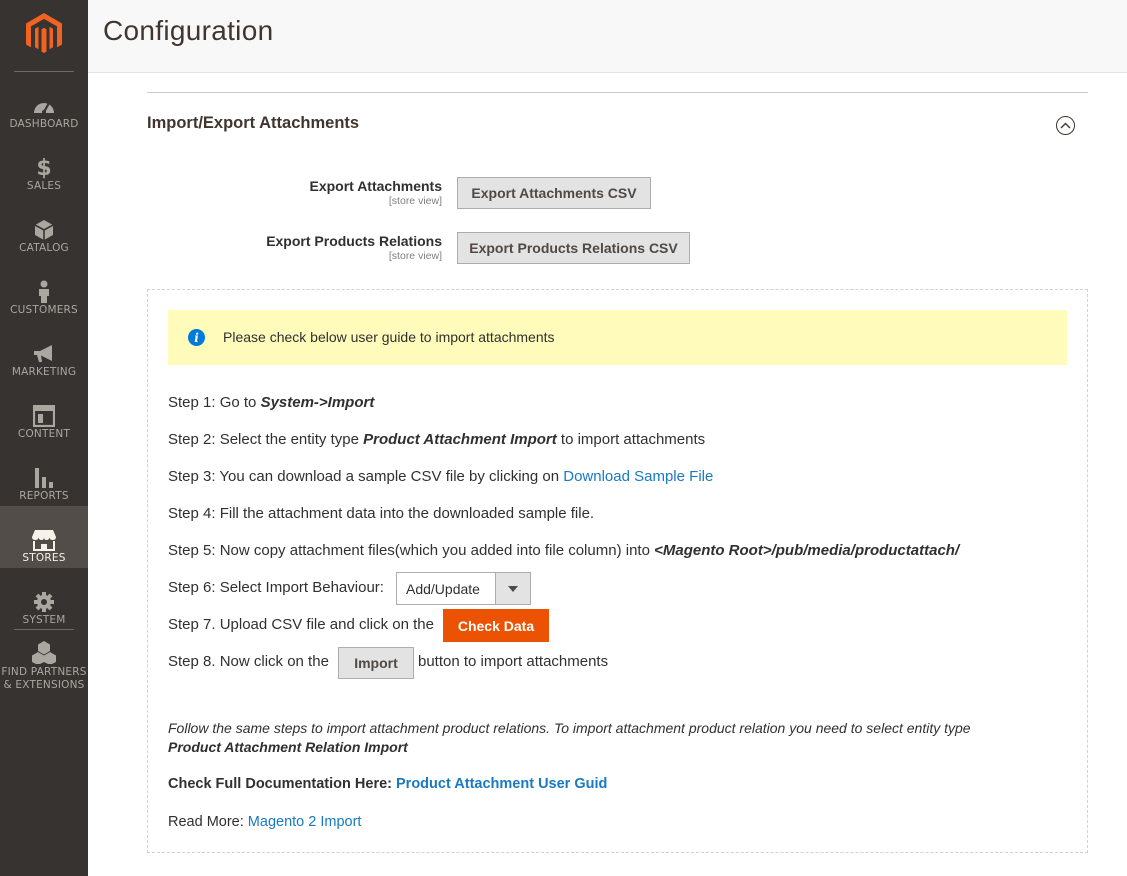 The image size is (1127, 876). What do you see at coordinates (276, 587) in the screenshot?
I see `step-6-text: Step 6: Select Import Behaviour:` at bounding box center [276, 587].